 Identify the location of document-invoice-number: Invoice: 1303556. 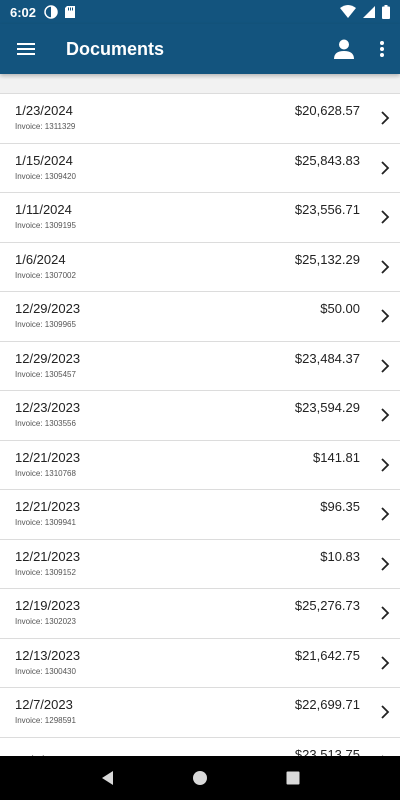
(45, 424).